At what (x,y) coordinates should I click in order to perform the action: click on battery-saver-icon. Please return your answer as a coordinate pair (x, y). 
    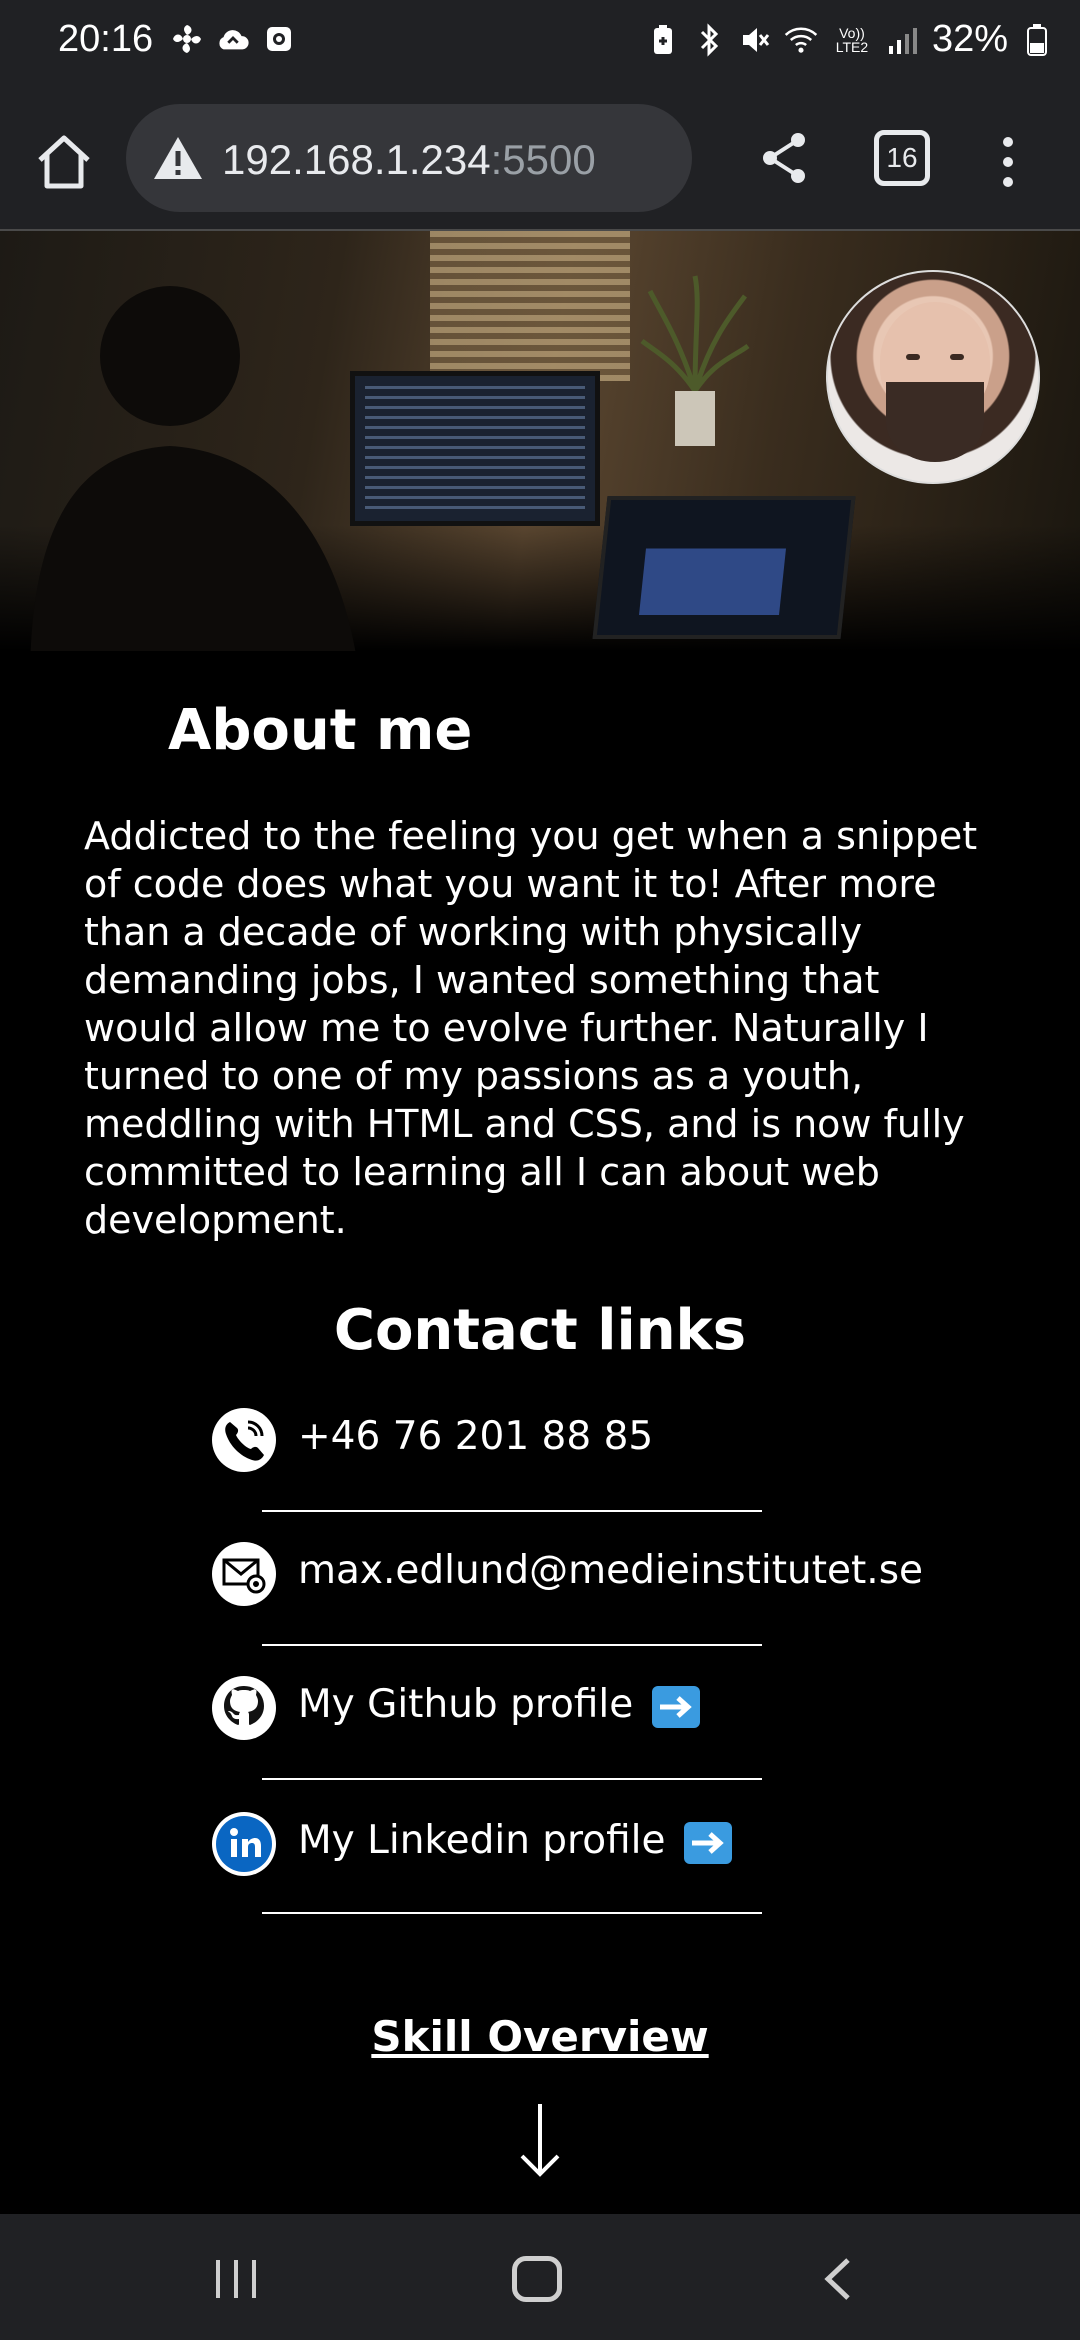
    Looking at the image, I should click on (663, 40).